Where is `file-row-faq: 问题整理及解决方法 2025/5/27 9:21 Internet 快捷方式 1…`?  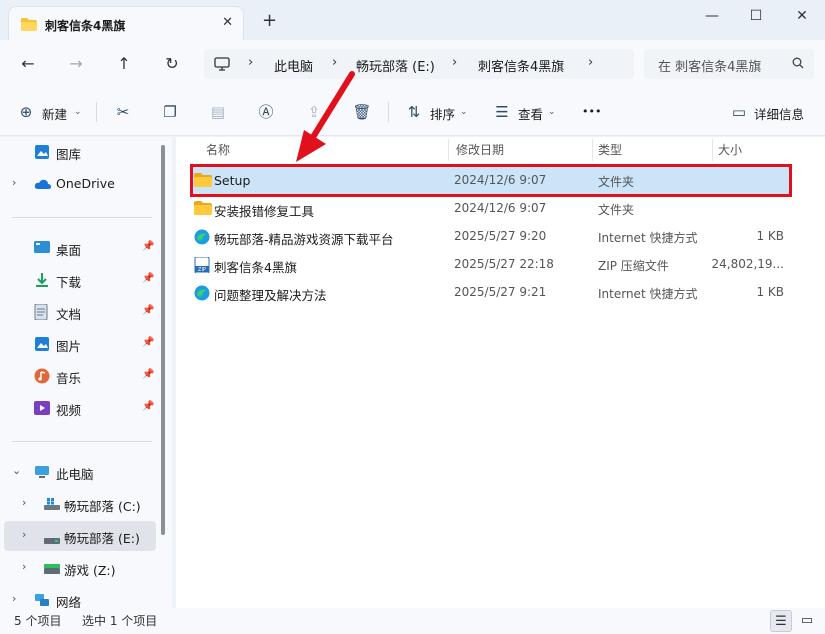
file-row-faq: 问题整理及解决方法 2025/5/27 9:21 Internet 快捷方式 1… is located at coordinates (490, 293).